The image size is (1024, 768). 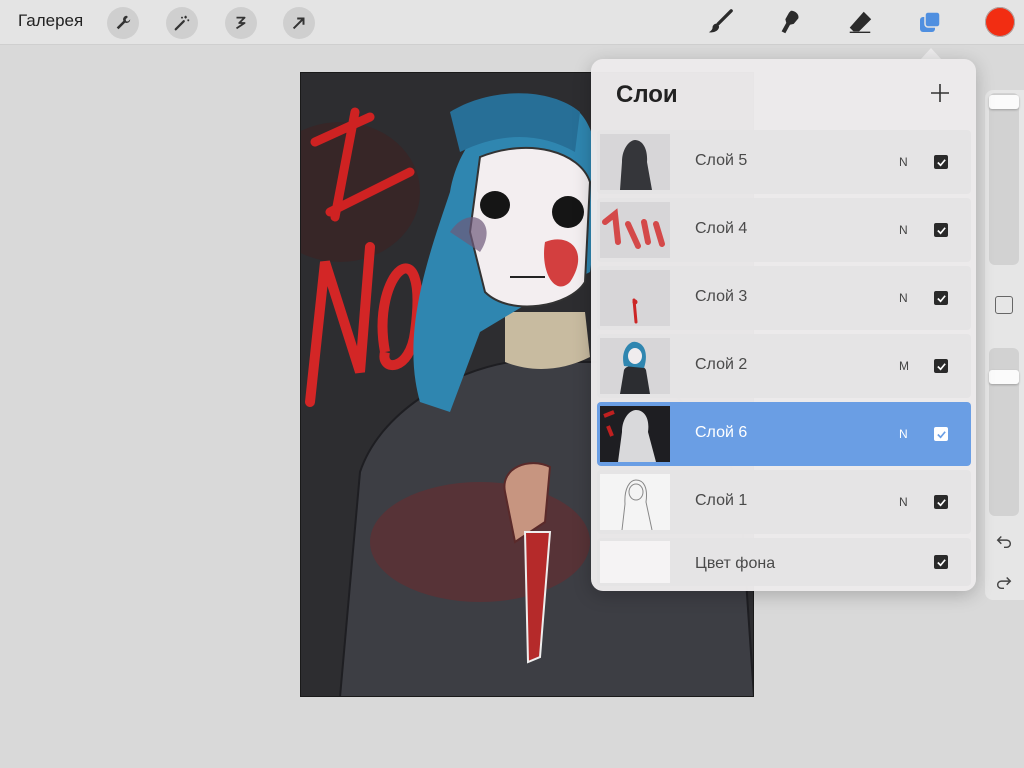 What do you see at coordinates (635, 562) in the screenshot?
I see `background-color-swatch` at bounding box center [635, 562].